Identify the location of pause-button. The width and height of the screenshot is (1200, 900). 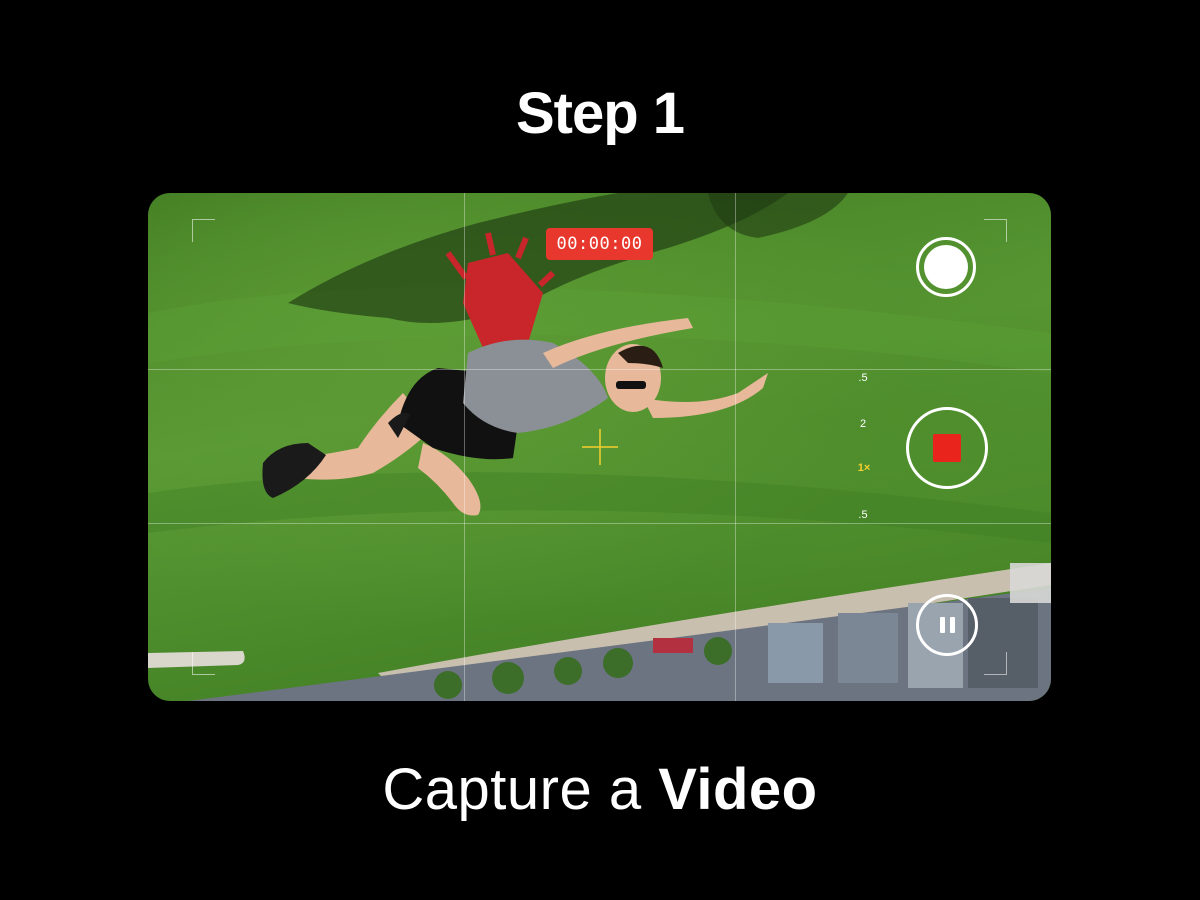
(947, 625).